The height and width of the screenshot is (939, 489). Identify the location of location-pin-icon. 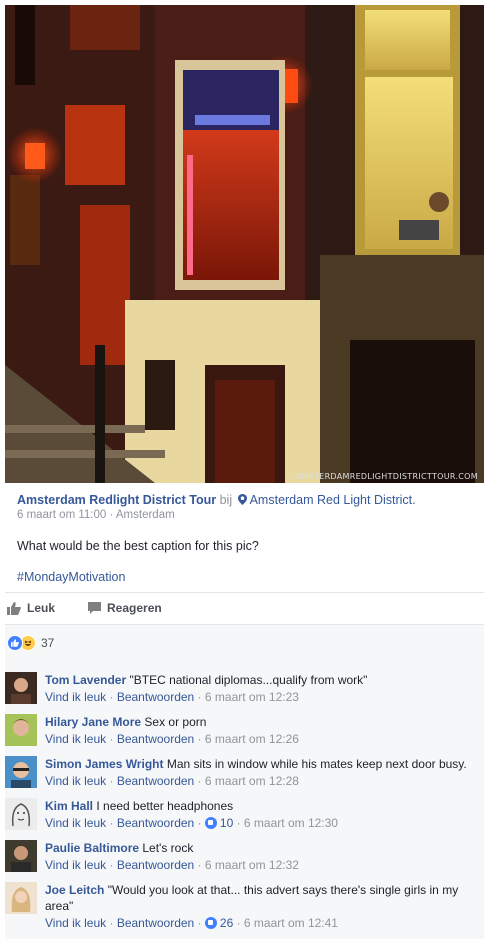
(242, 499).